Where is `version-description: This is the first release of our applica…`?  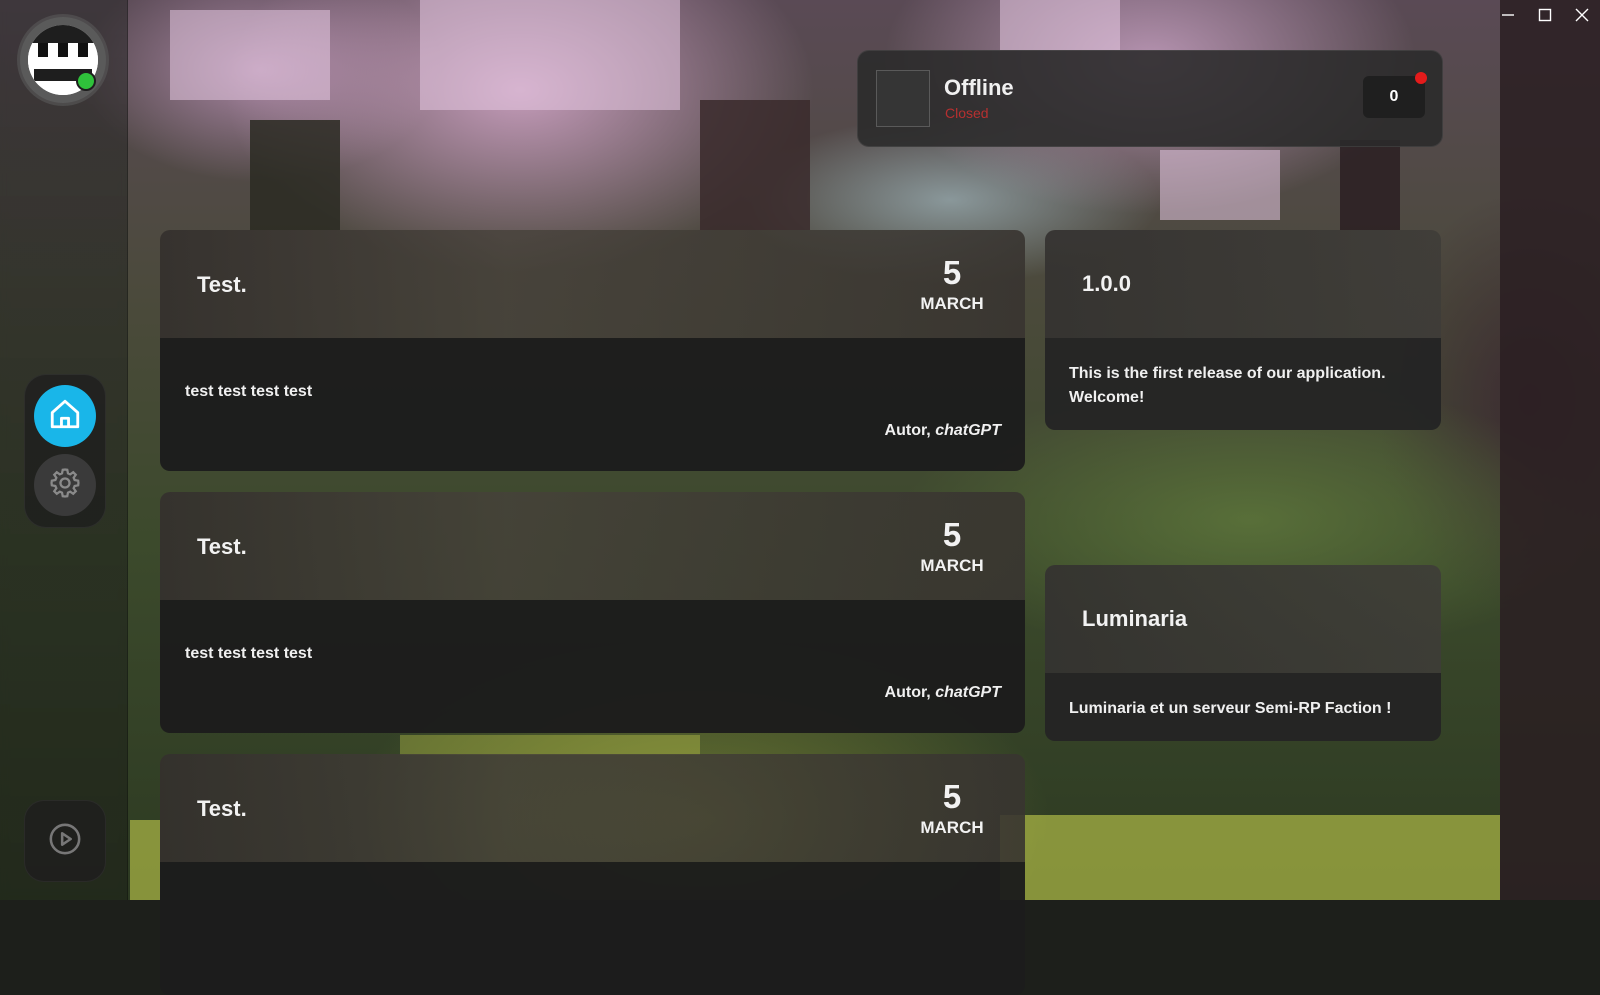
version-description: This is the first release of our applica… is located at coordinates (1243, 384).